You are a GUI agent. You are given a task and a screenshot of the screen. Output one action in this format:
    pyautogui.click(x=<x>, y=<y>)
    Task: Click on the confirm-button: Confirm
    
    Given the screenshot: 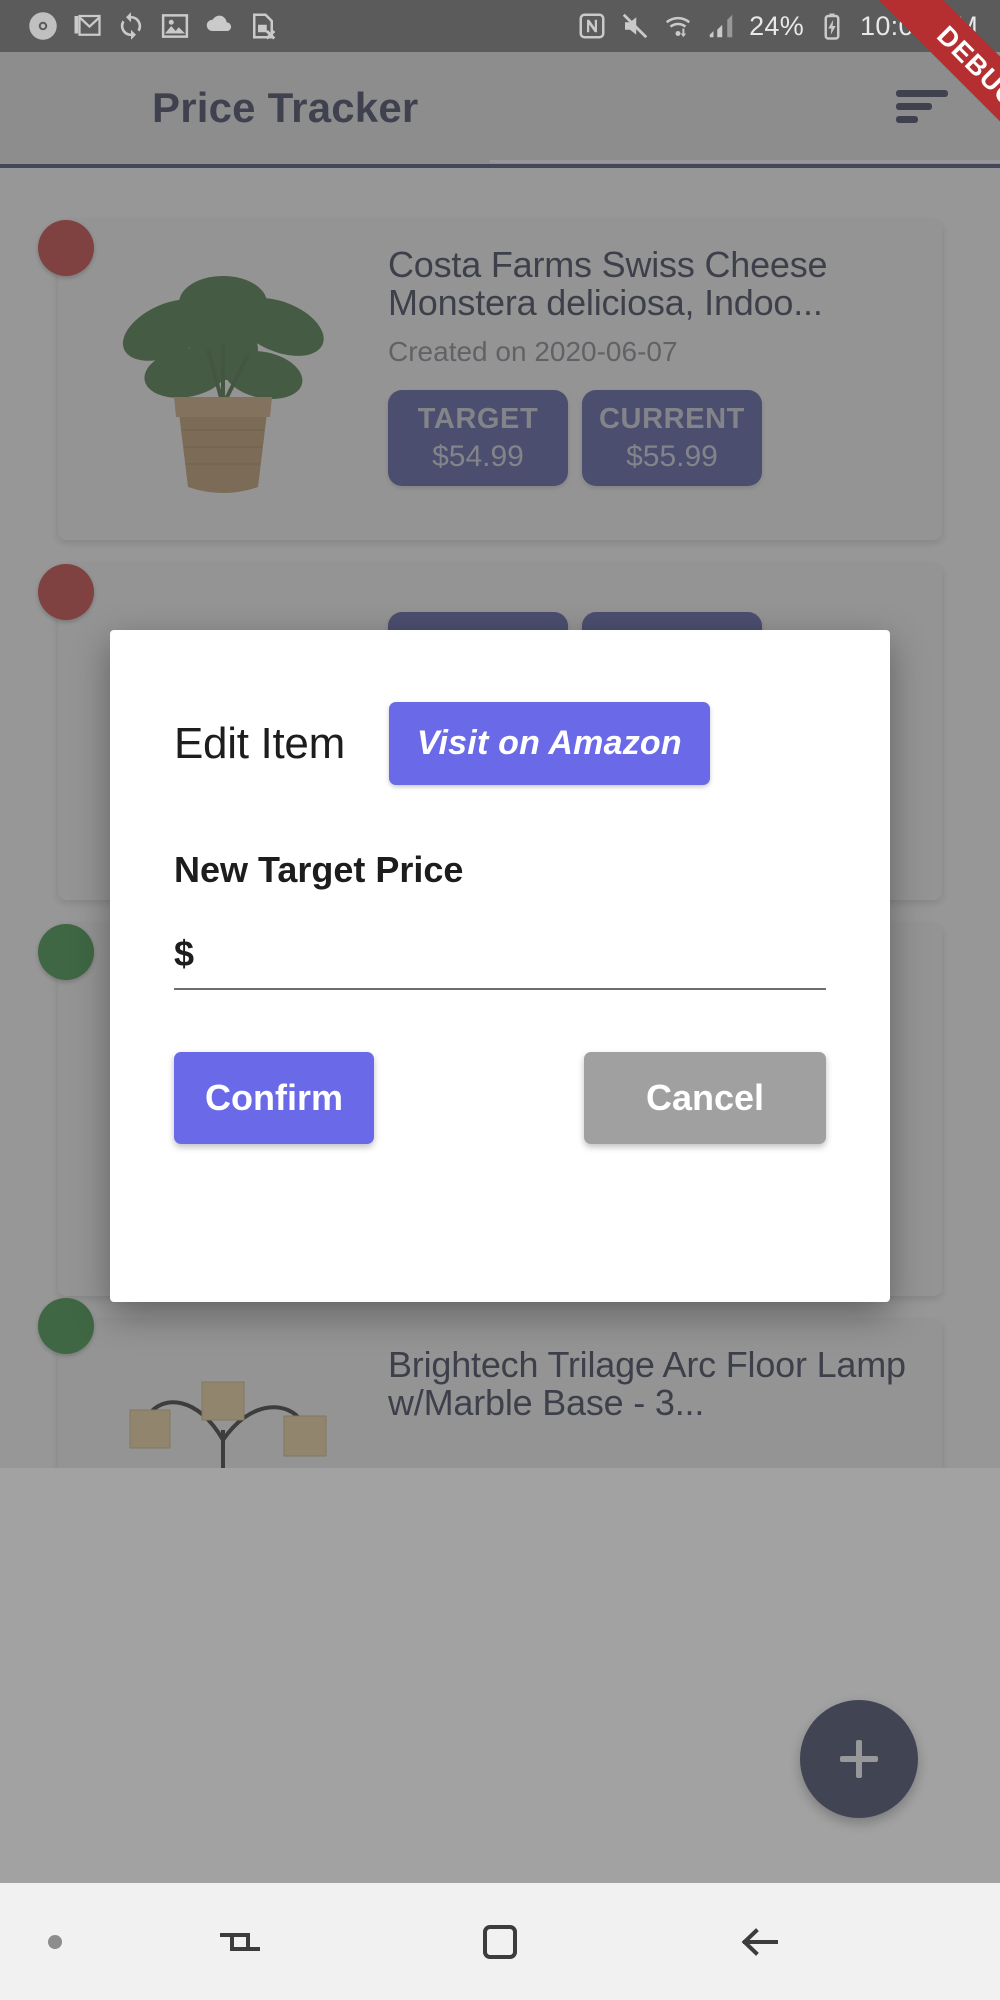 What is the action you would take?
    pyautogui.click(x=274, y=1098)
    